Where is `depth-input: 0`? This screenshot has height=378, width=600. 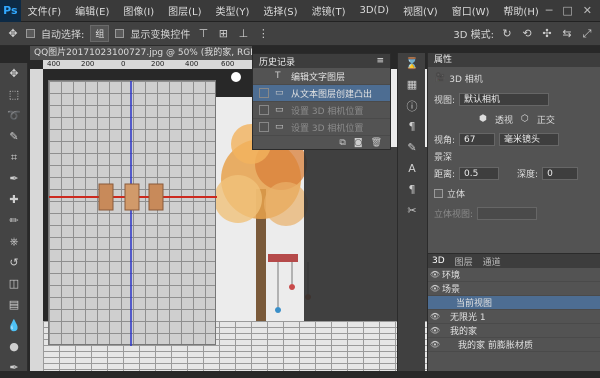
depth-input: 0 is located at coordinates (560, 173).